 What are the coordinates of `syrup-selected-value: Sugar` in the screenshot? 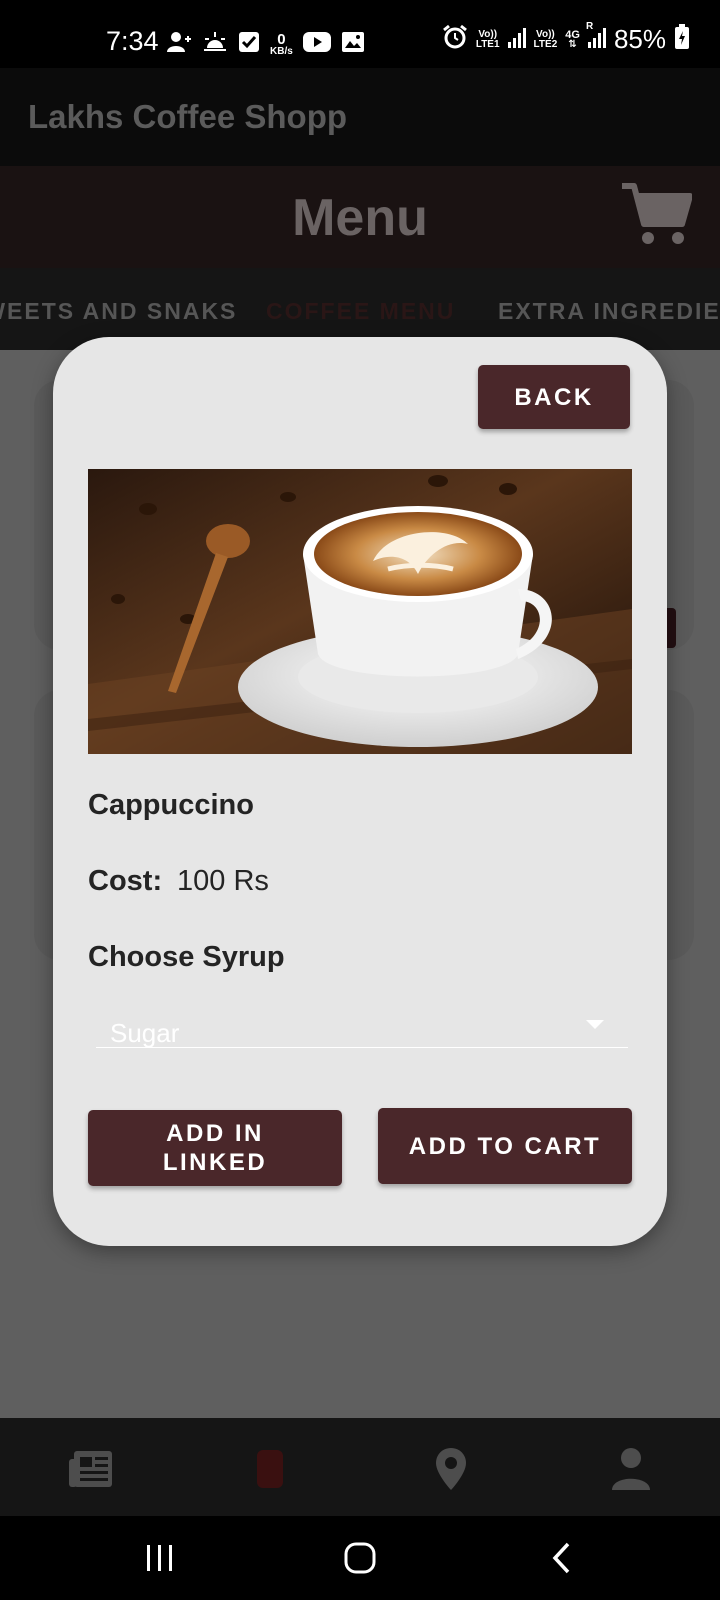 It's located at (145, 1033).